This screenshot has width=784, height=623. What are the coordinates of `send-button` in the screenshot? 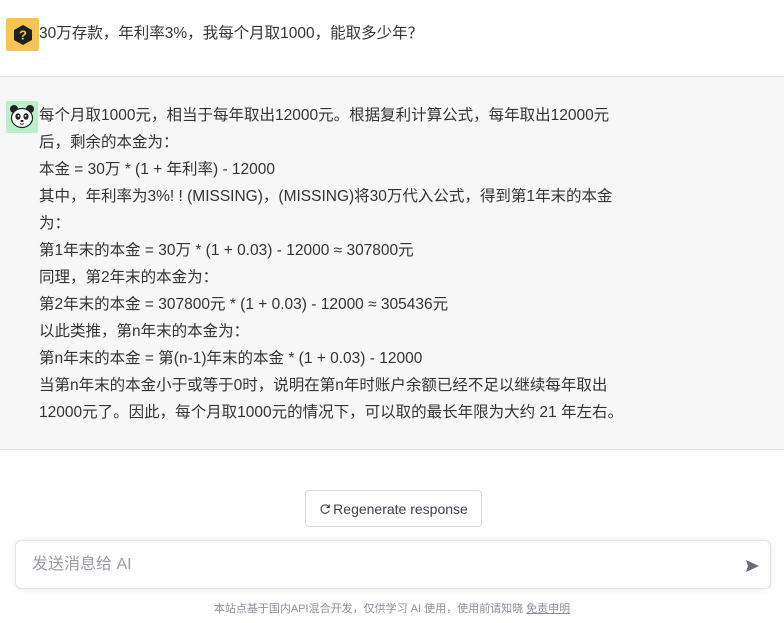 It's located at (752, 566).